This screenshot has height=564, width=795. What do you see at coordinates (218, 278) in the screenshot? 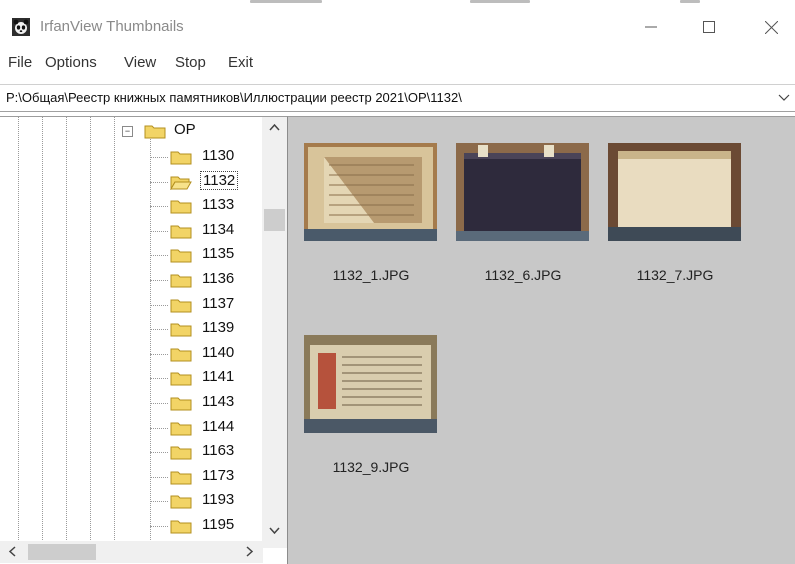
I see `tree-folder-label: 1136` at bounding box center [218, 278].